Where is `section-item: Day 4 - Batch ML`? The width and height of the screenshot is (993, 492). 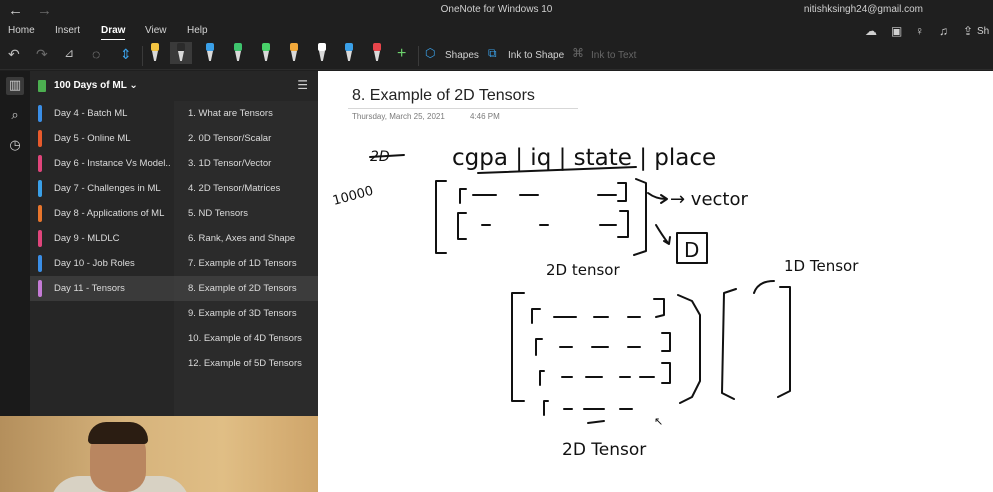
section-item: Day 4 - Batch ML is located at coordinates (102, 113).